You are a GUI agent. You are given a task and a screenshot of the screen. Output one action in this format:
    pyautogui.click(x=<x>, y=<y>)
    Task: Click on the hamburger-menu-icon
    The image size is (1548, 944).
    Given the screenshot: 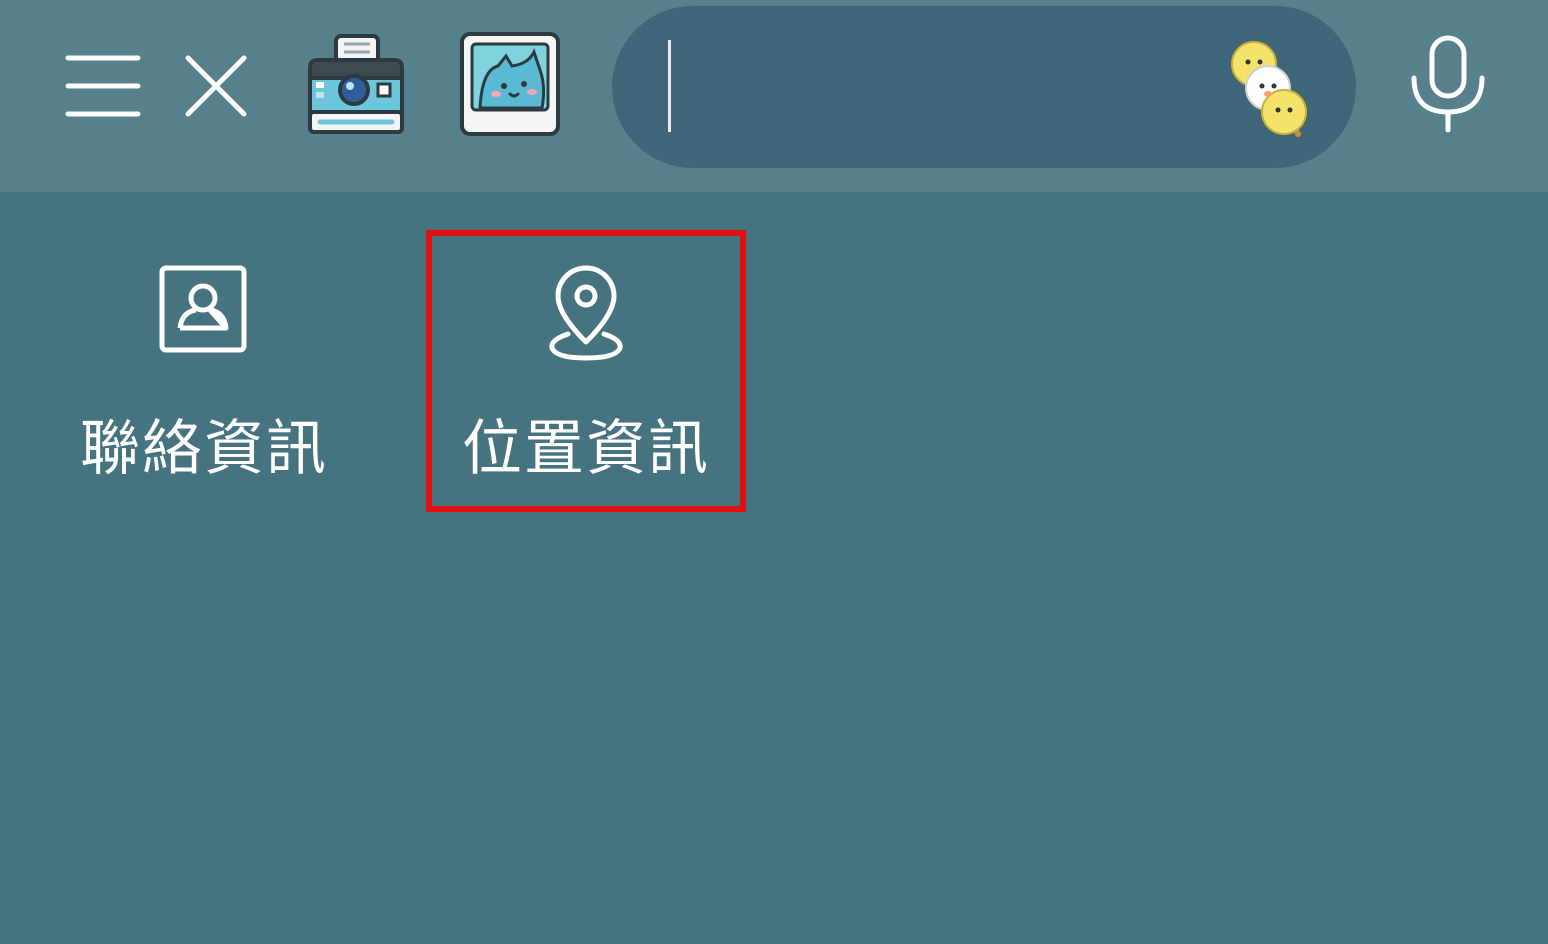 What is the action you would take?
    pyautogui.click(x=103, y=86)
    